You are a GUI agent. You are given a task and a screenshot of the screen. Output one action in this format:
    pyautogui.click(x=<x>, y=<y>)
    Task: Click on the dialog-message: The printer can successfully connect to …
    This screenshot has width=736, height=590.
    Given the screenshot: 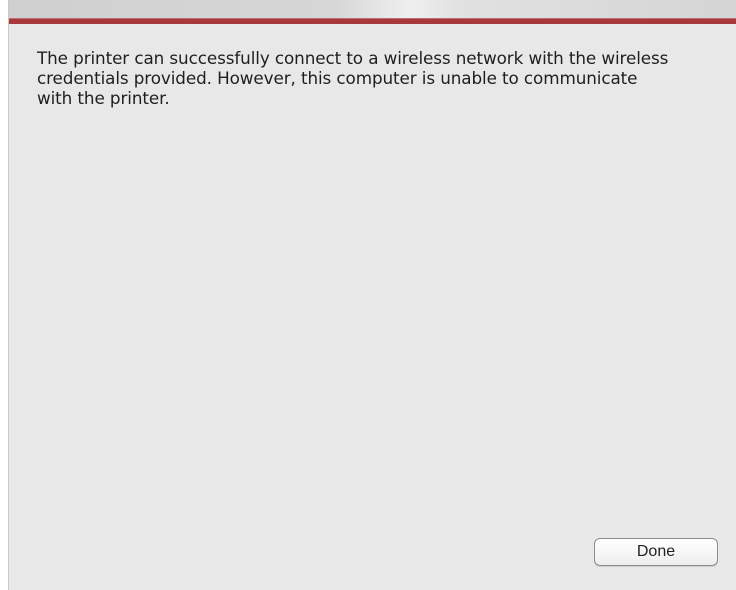 What is the action you would take?
    pyautogui.click(x=353, y=78)
    